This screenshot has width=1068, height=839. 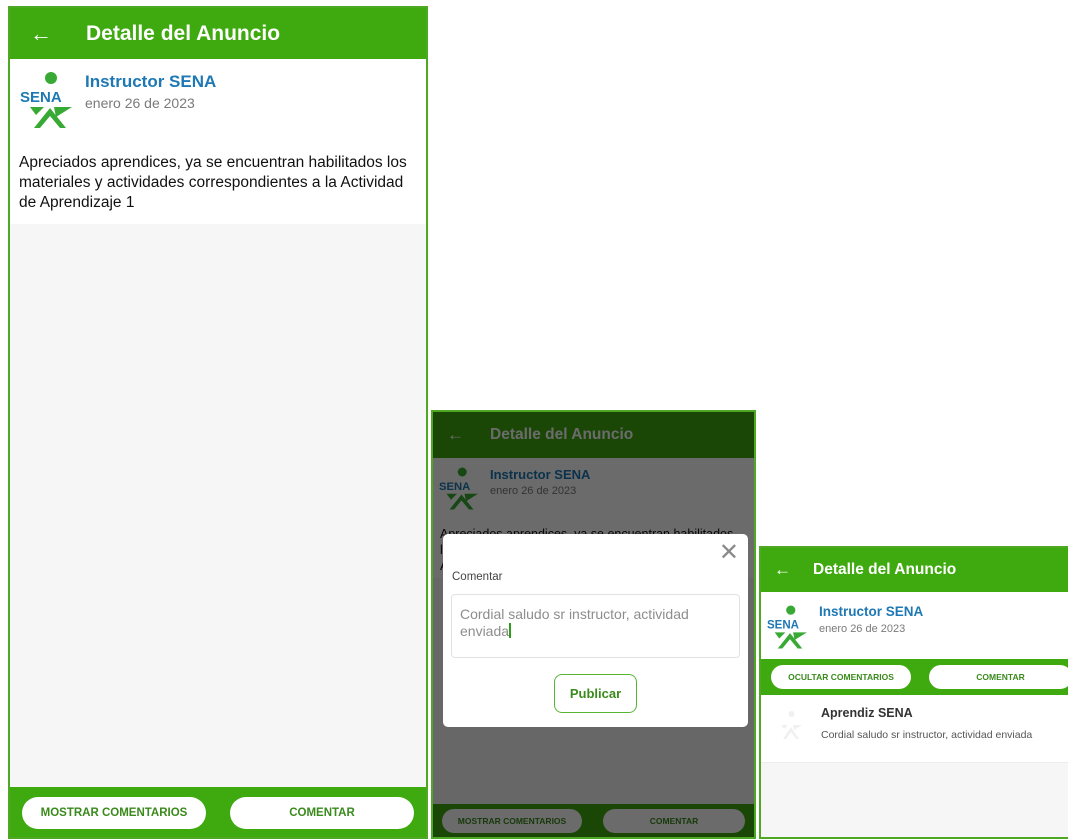 I want to click on show-comments-button: MOSTRAR COMENTARIOS, so click(x=114, y=813).